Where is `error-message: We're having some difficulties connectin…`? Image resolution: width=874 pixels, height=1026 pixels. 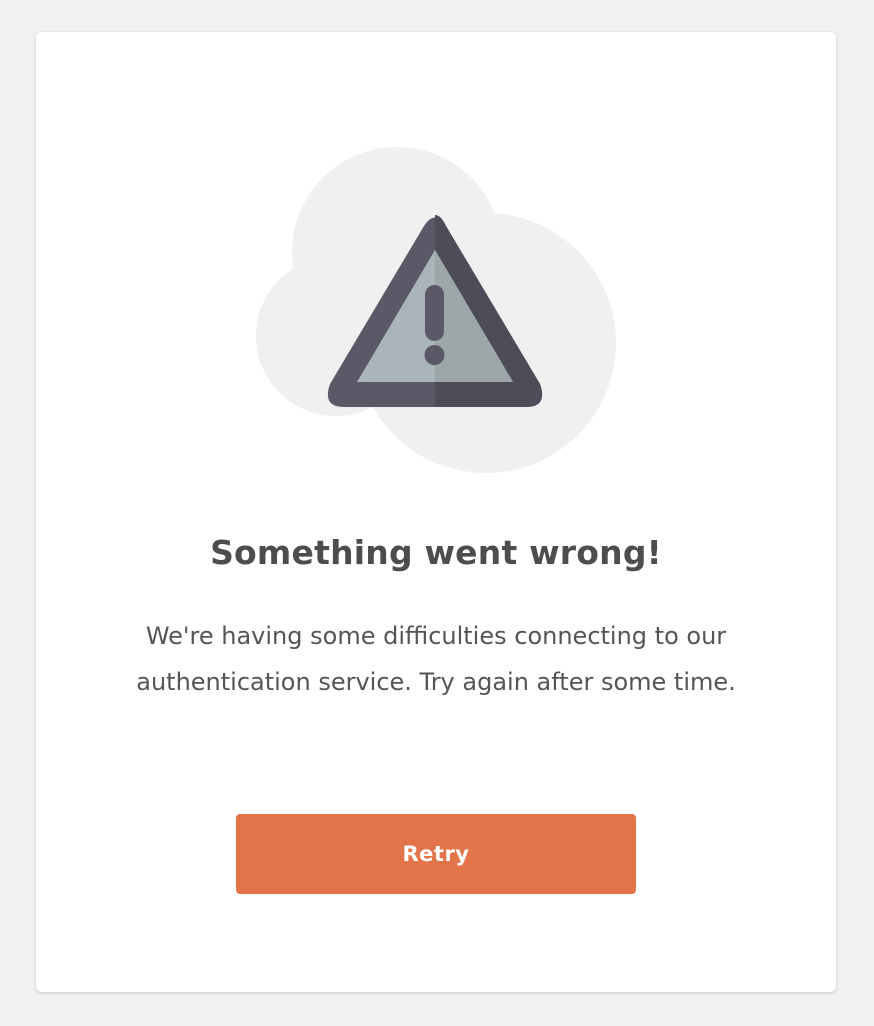
error-message: We're having some difficulties connectin… is located at coordinates (436, 659).